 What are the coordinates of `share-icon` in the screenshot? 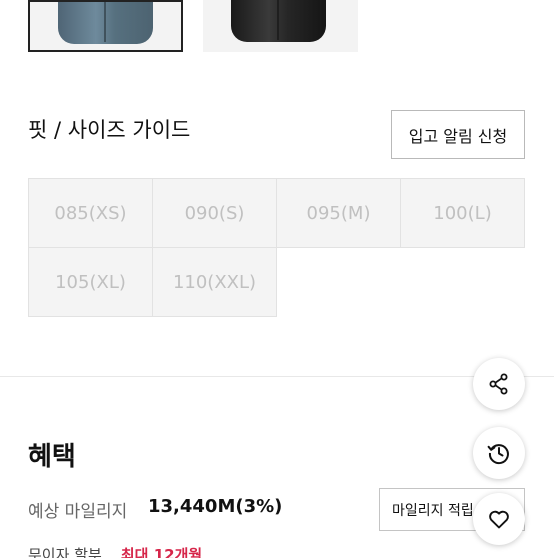 It's located at (498, 384).